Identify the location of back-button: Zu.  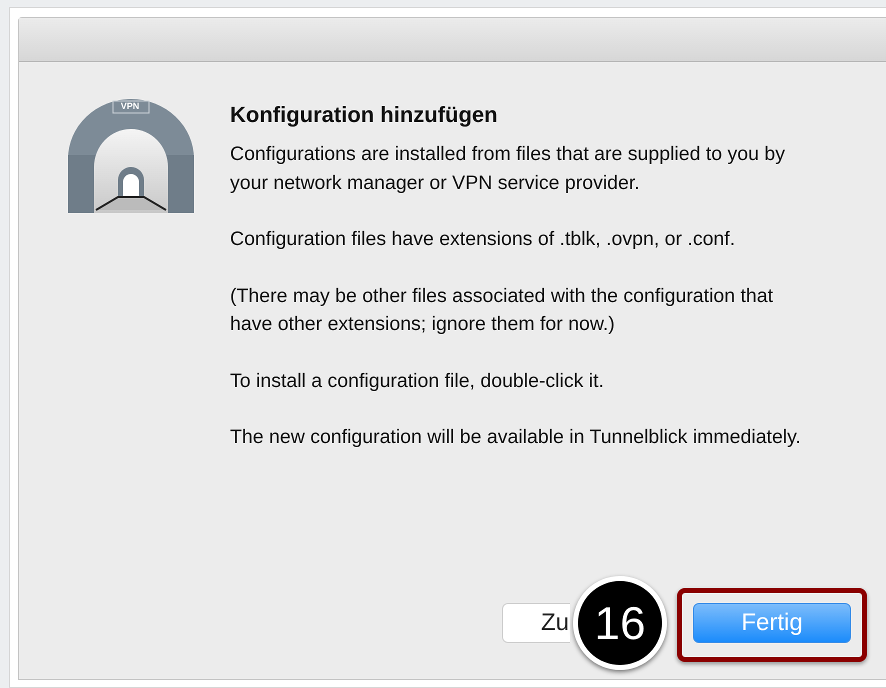
(536, 623).